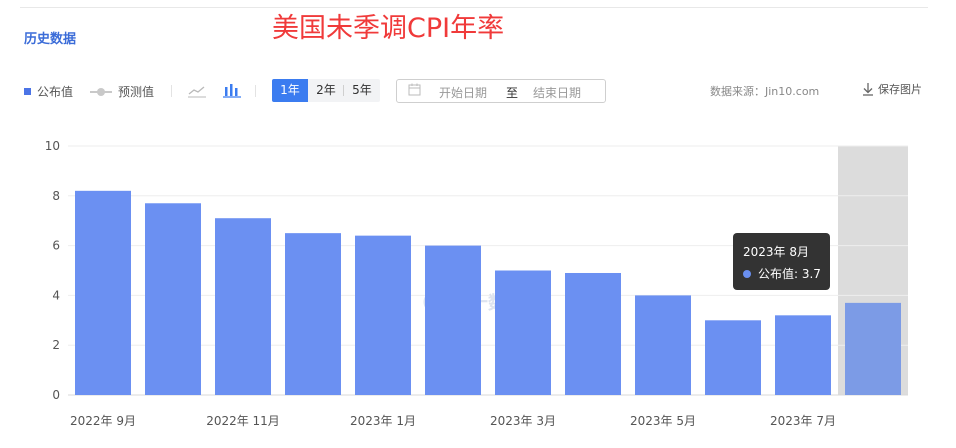 The height and width of the screenshot is (448, 956). I want to click on x-tick-label: 2023年 3月, so click(523, 421).